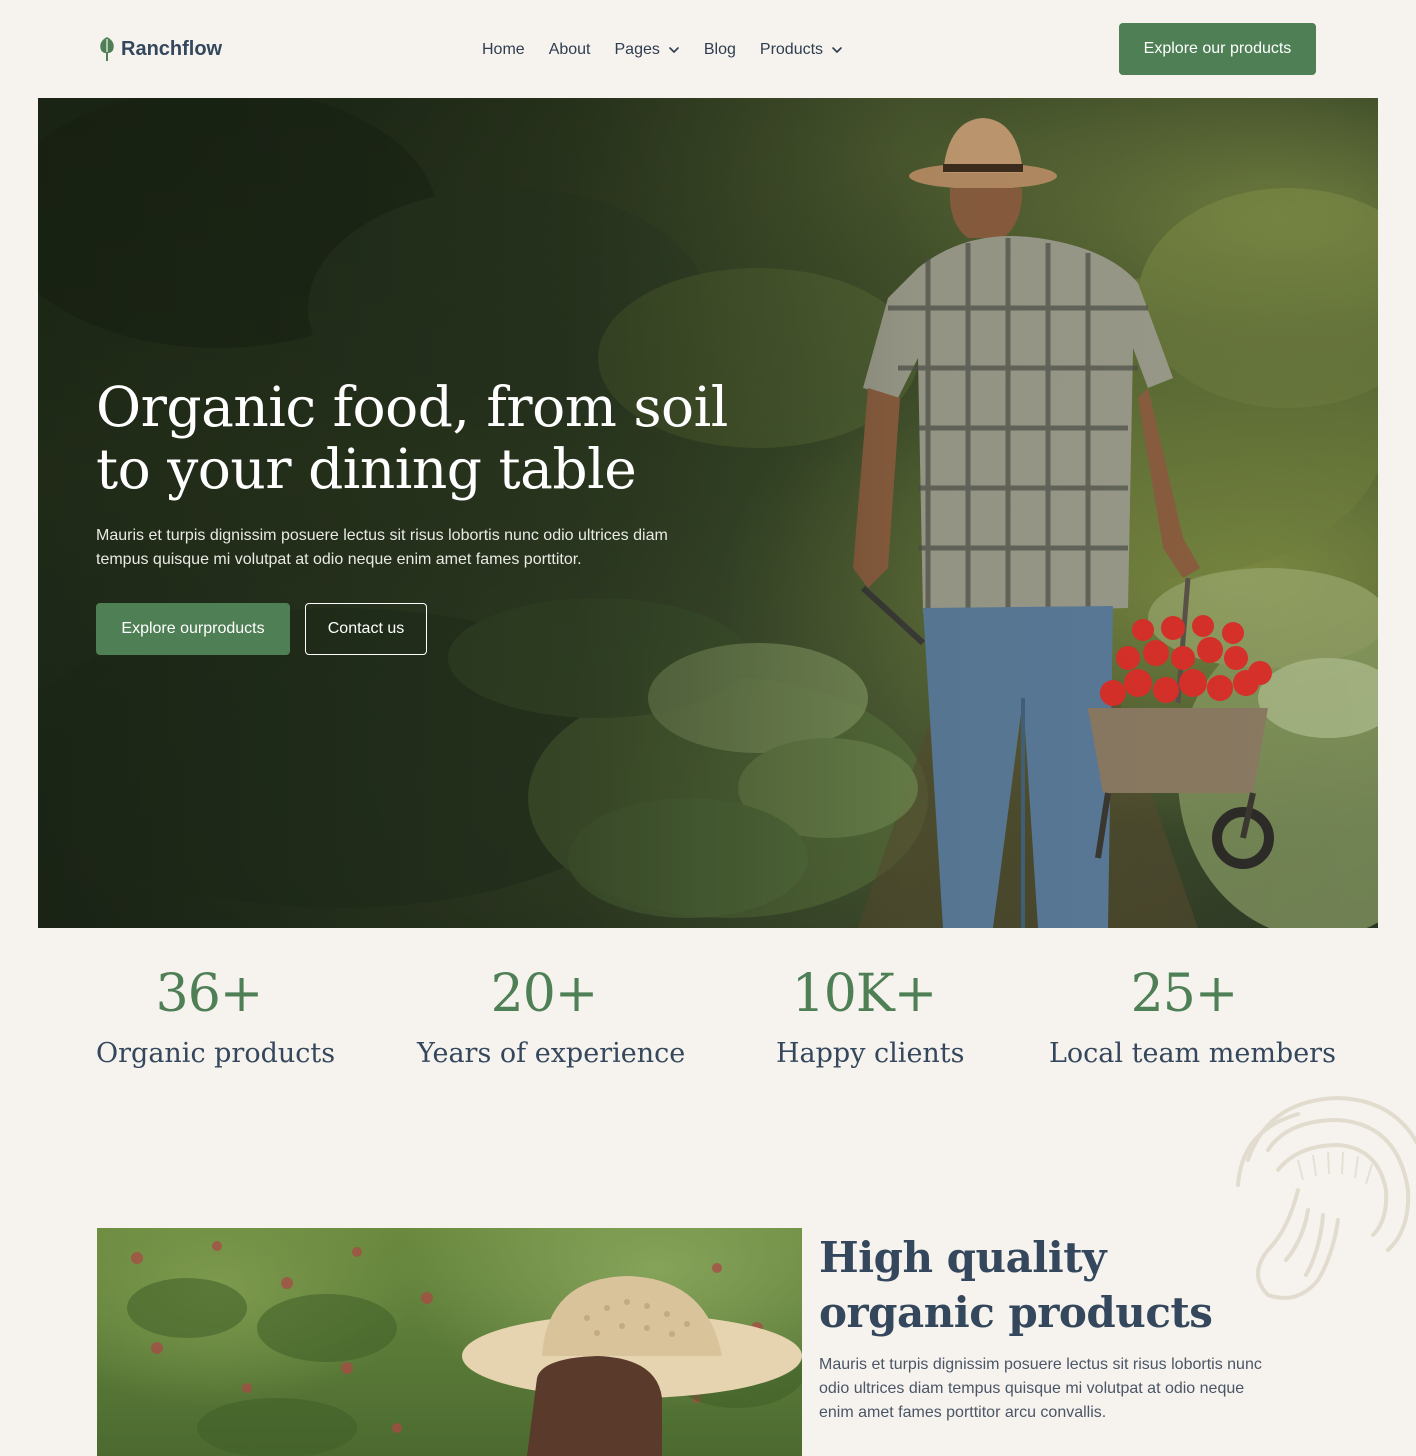 Image resolution: width=1416 pixels, height=1456 pixels. Describe the element at coordinates (172, 48) in the screenshot. I see `brand-name: Ranchflow` at that location.